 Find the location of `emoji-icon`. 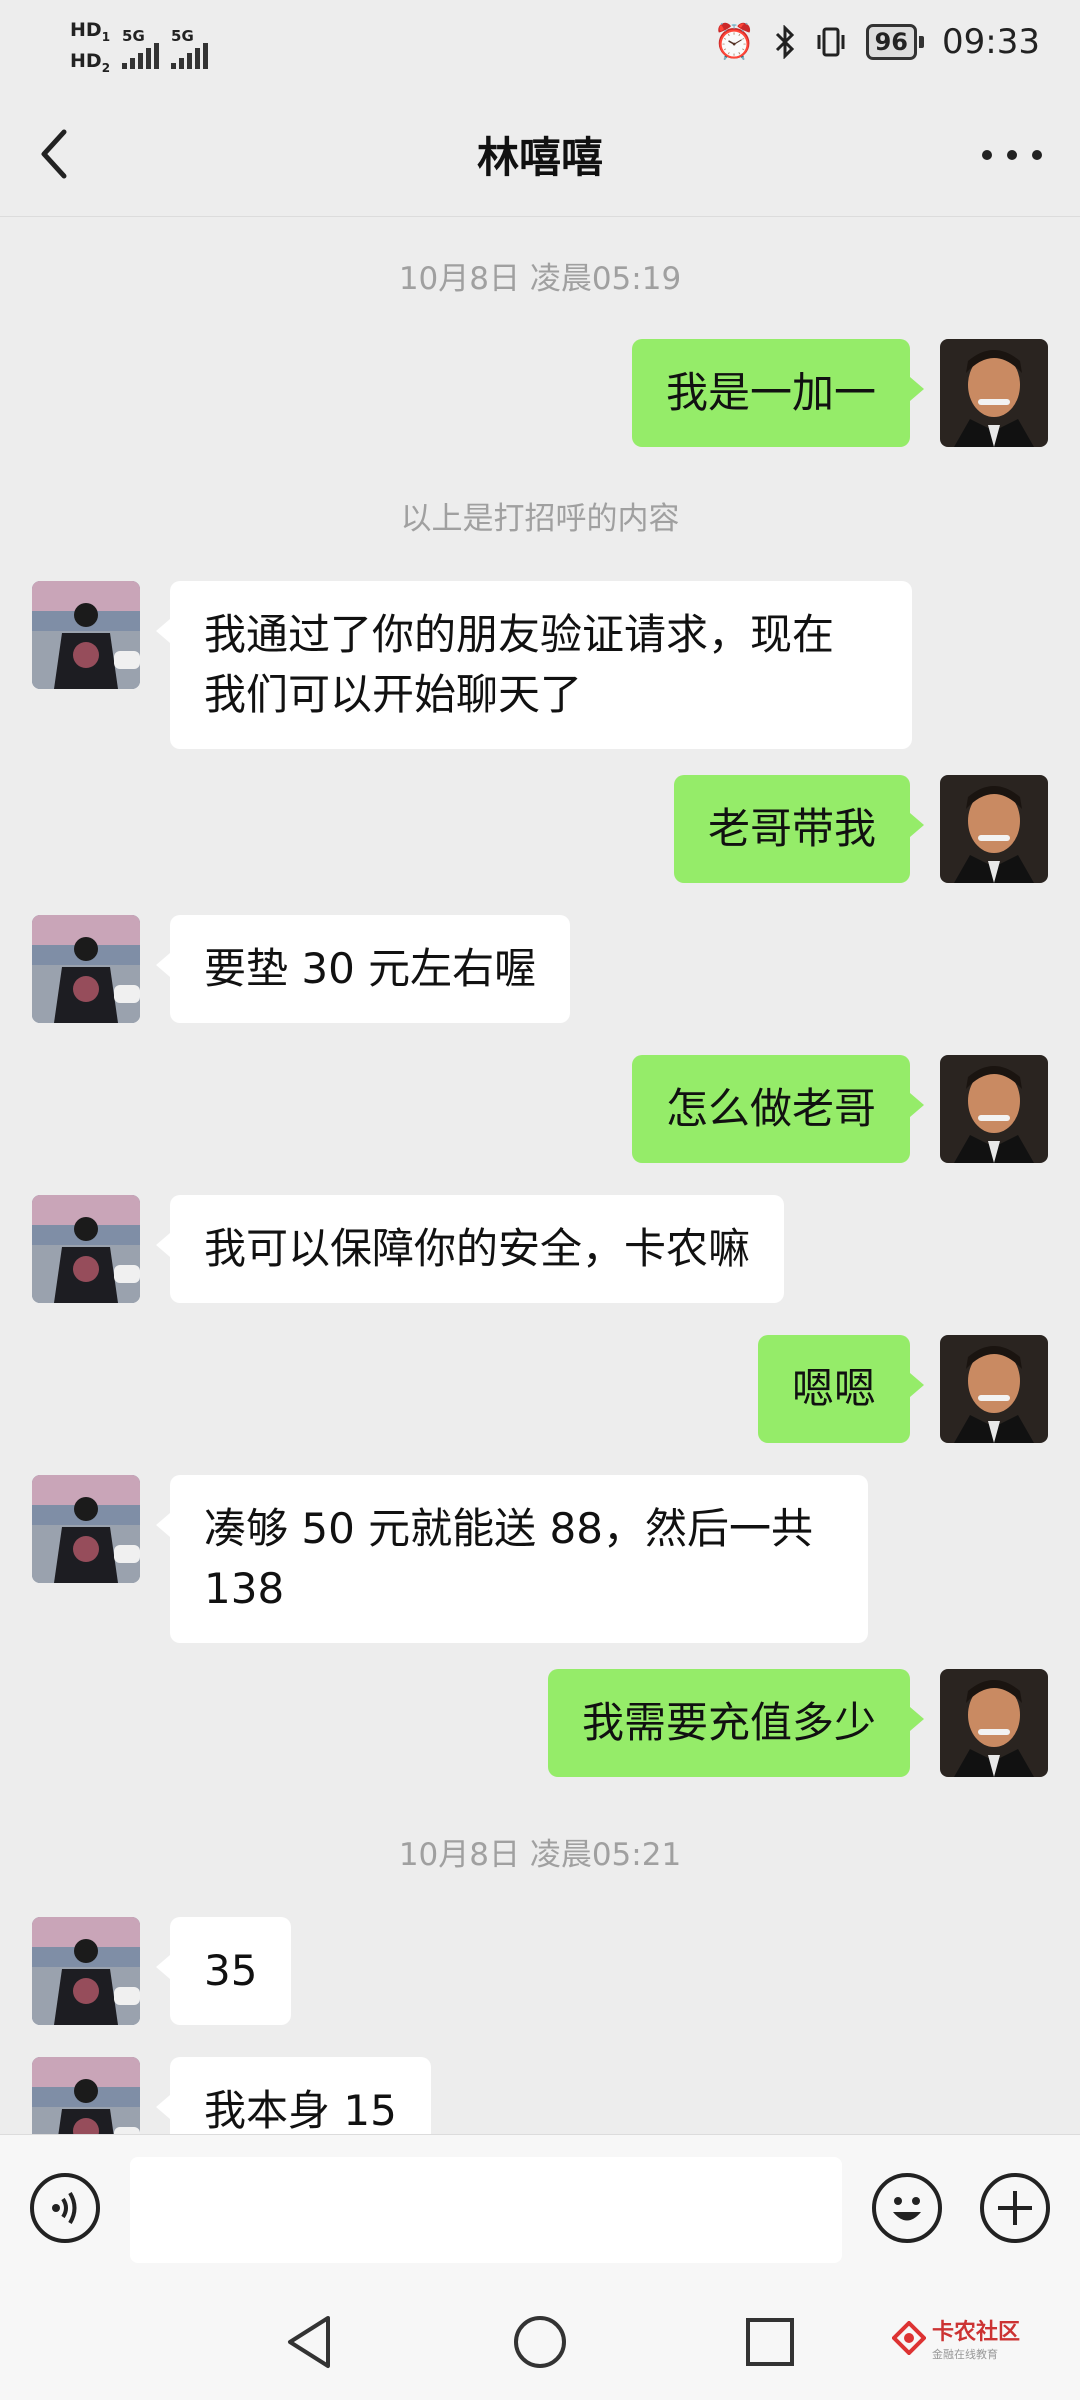

emoji-icon is located at coordinates (907, 2209).